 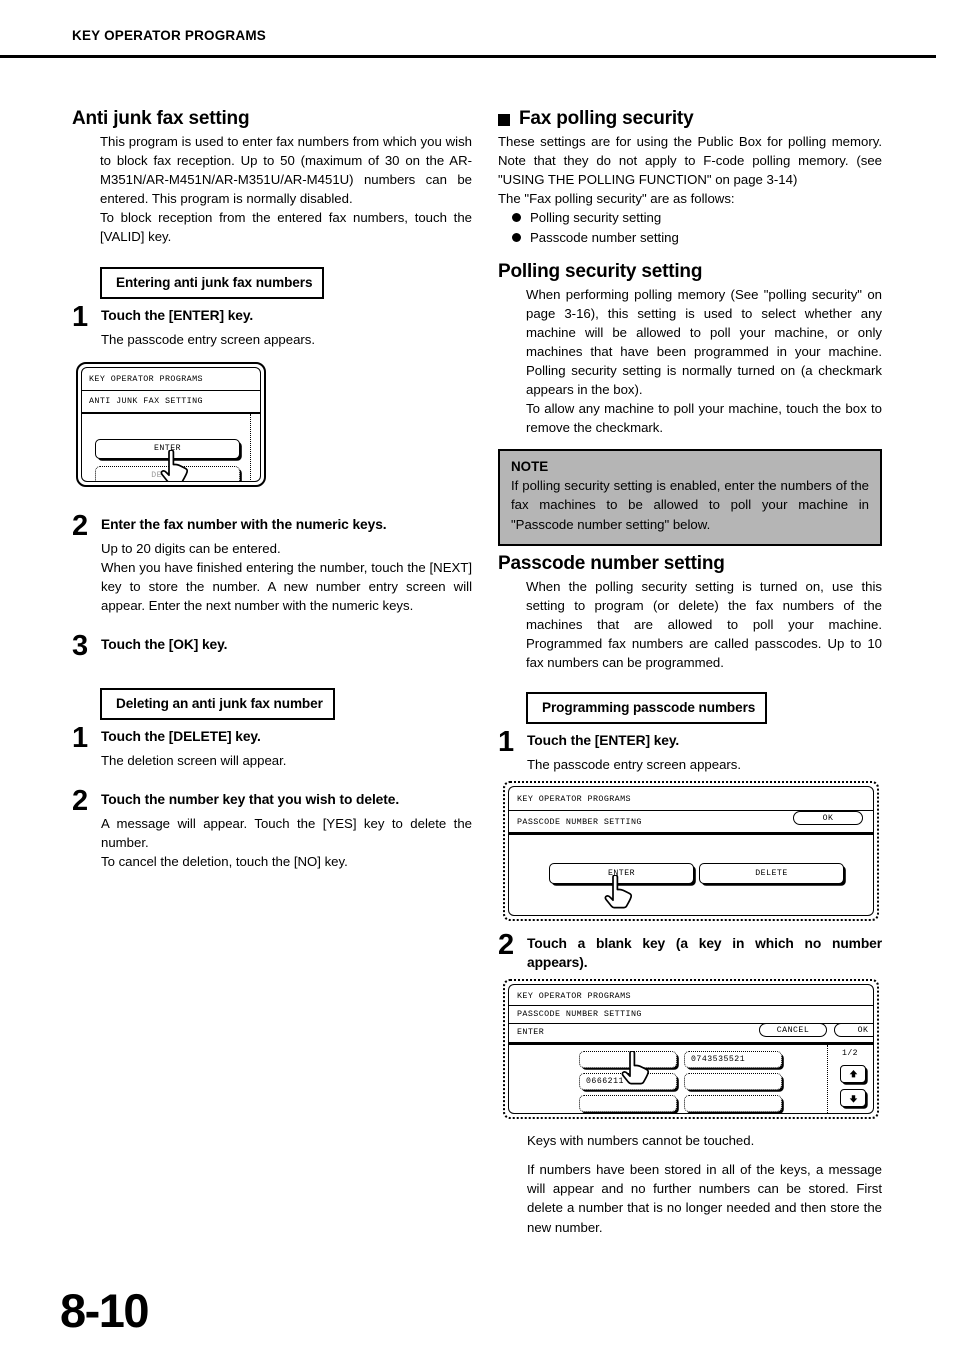 What do you see at coordinates (164, 645) in the screenshot?
I see `step-title: Touch the [OK] key.` at bounding box center [164, 645].